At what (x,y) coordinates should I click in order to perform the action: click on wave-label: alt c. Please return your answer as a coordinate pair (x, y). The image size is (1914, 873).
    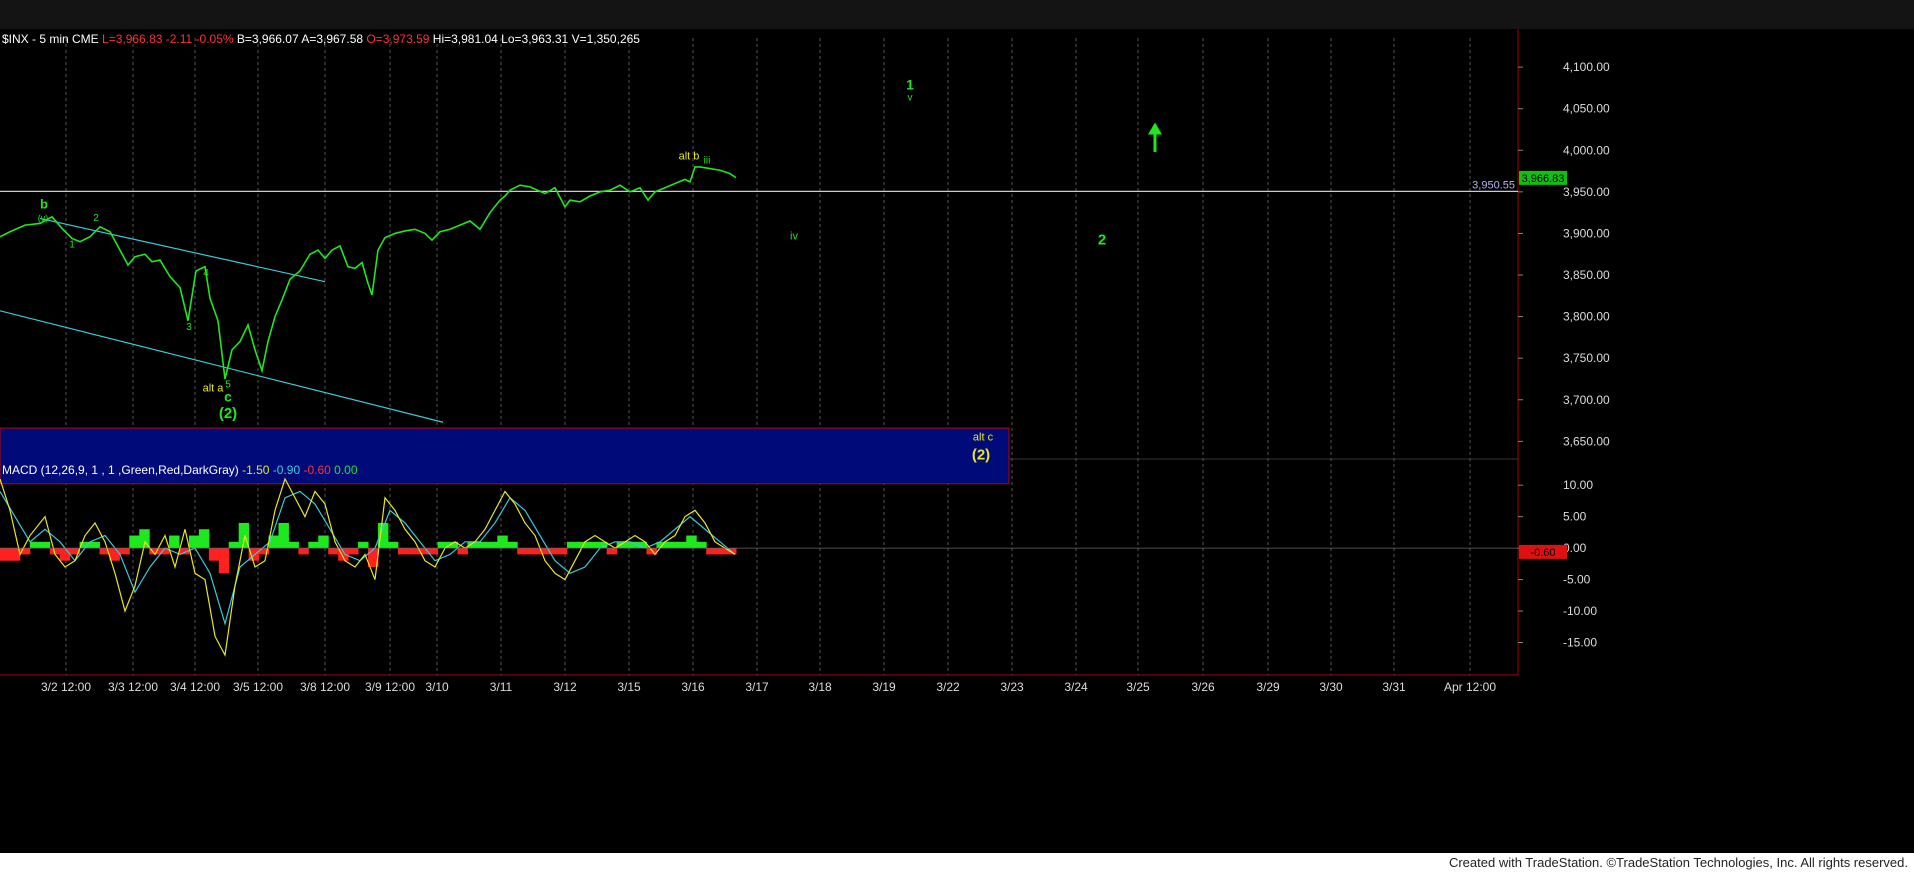
    Looking at the image, I should click on (983, 438).